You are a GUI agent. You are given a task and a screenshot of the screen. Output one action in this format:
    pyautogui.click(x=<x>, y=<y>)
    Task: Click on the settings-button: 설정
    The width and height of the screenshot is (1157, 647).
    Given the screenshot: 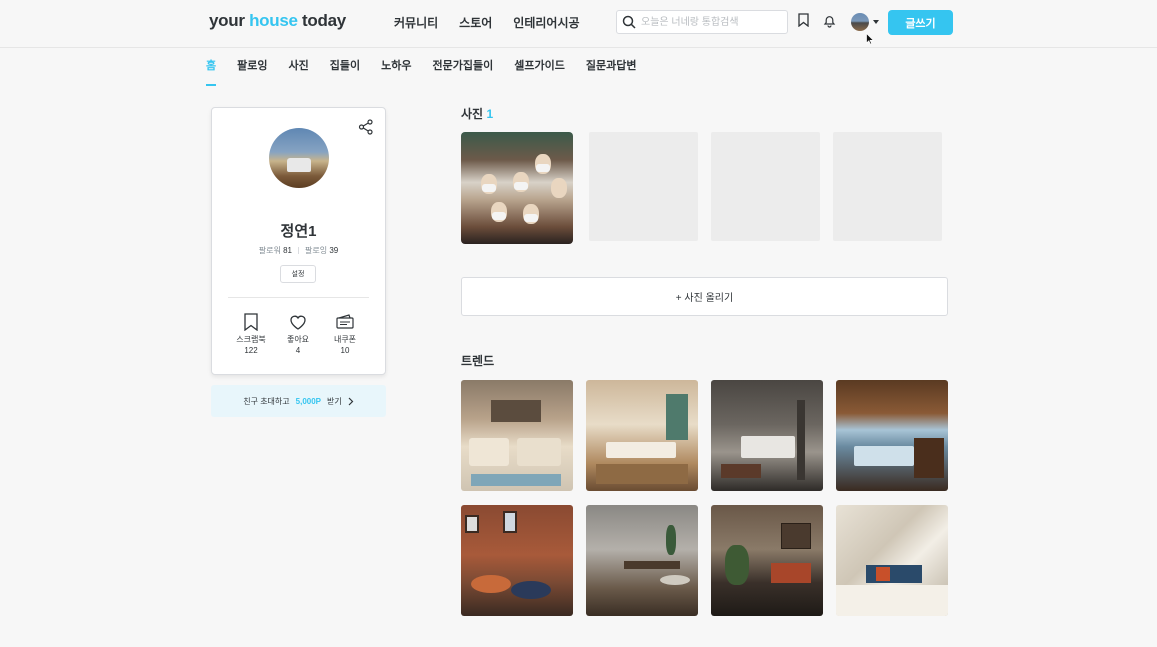 What is the action you would take?
    pyautogui.click(x=298, y=274)
    